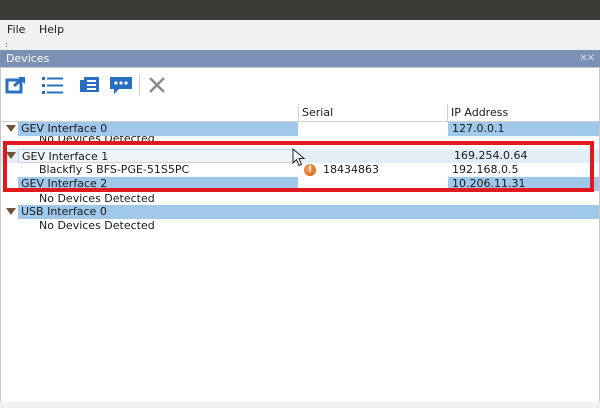 Image resolution: width=600 pixels, height=408 pixels. I want to click on window-titlebar, so click(300, 10).